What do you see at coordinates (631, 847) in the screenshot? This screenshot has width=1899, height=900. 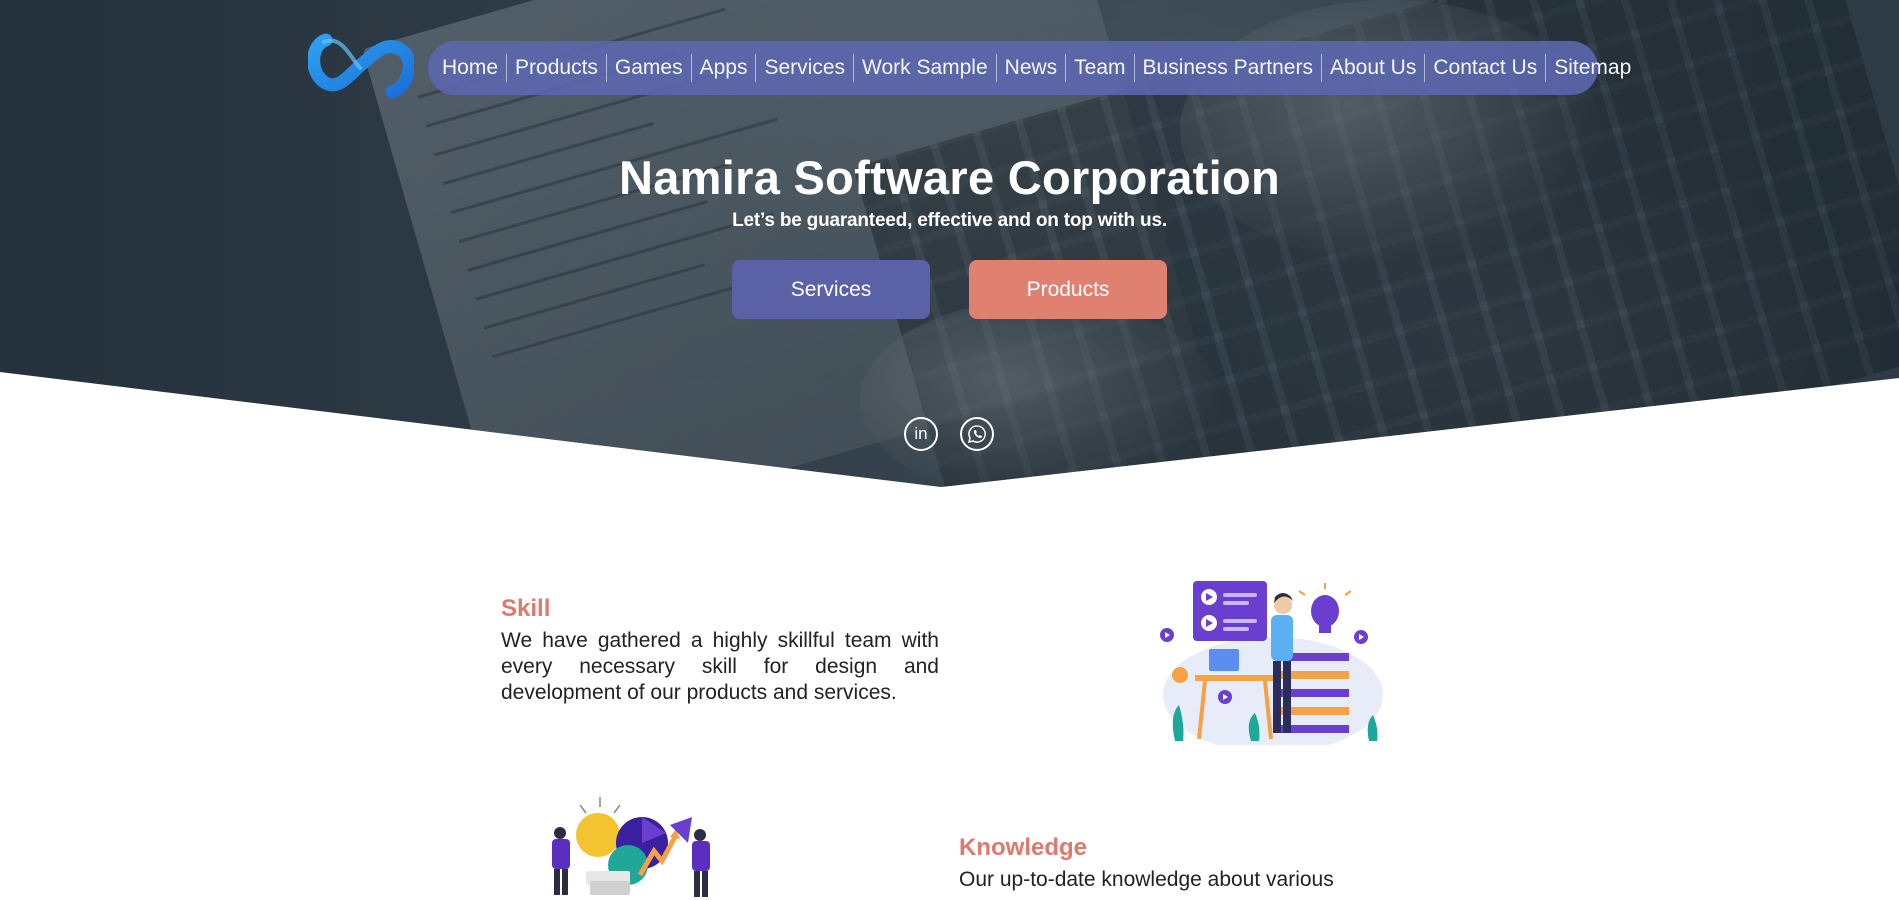 I see `knowledge-illustration` at bounding box center [631, 847].